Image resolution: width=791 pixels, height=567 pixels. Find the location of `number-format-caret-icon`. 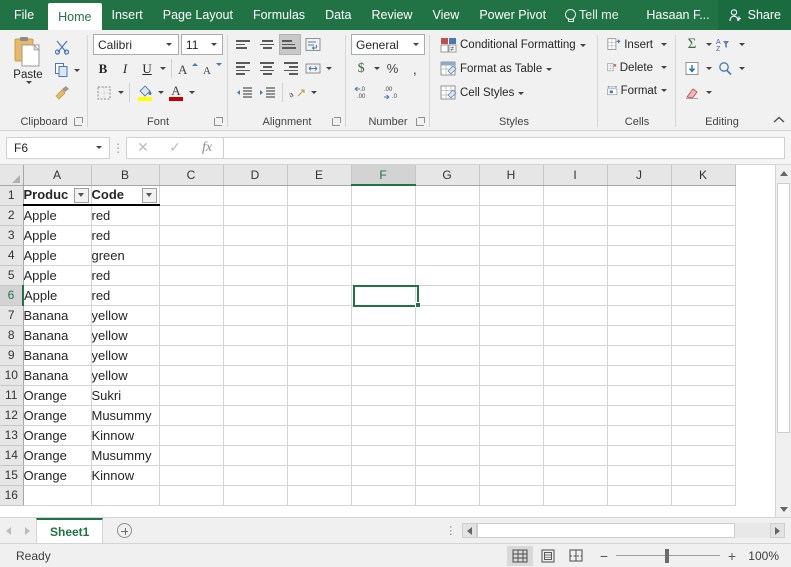

number-format-caret-icon is located at coordinates (415, 44).